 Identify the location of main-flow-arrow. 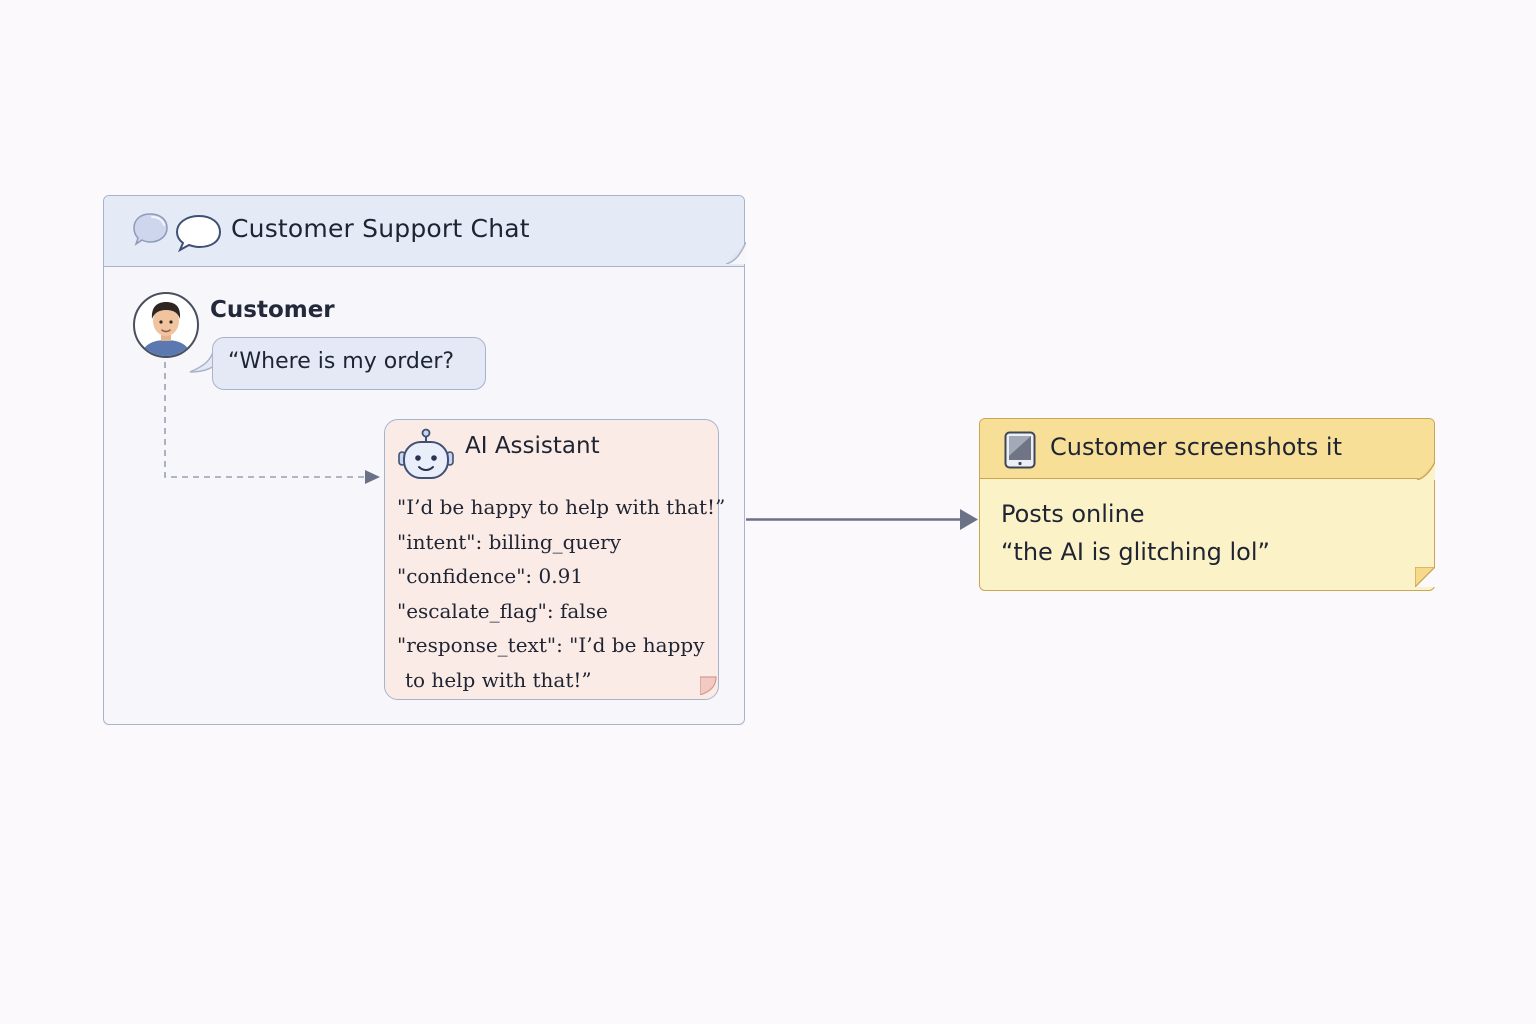
(863, 522).